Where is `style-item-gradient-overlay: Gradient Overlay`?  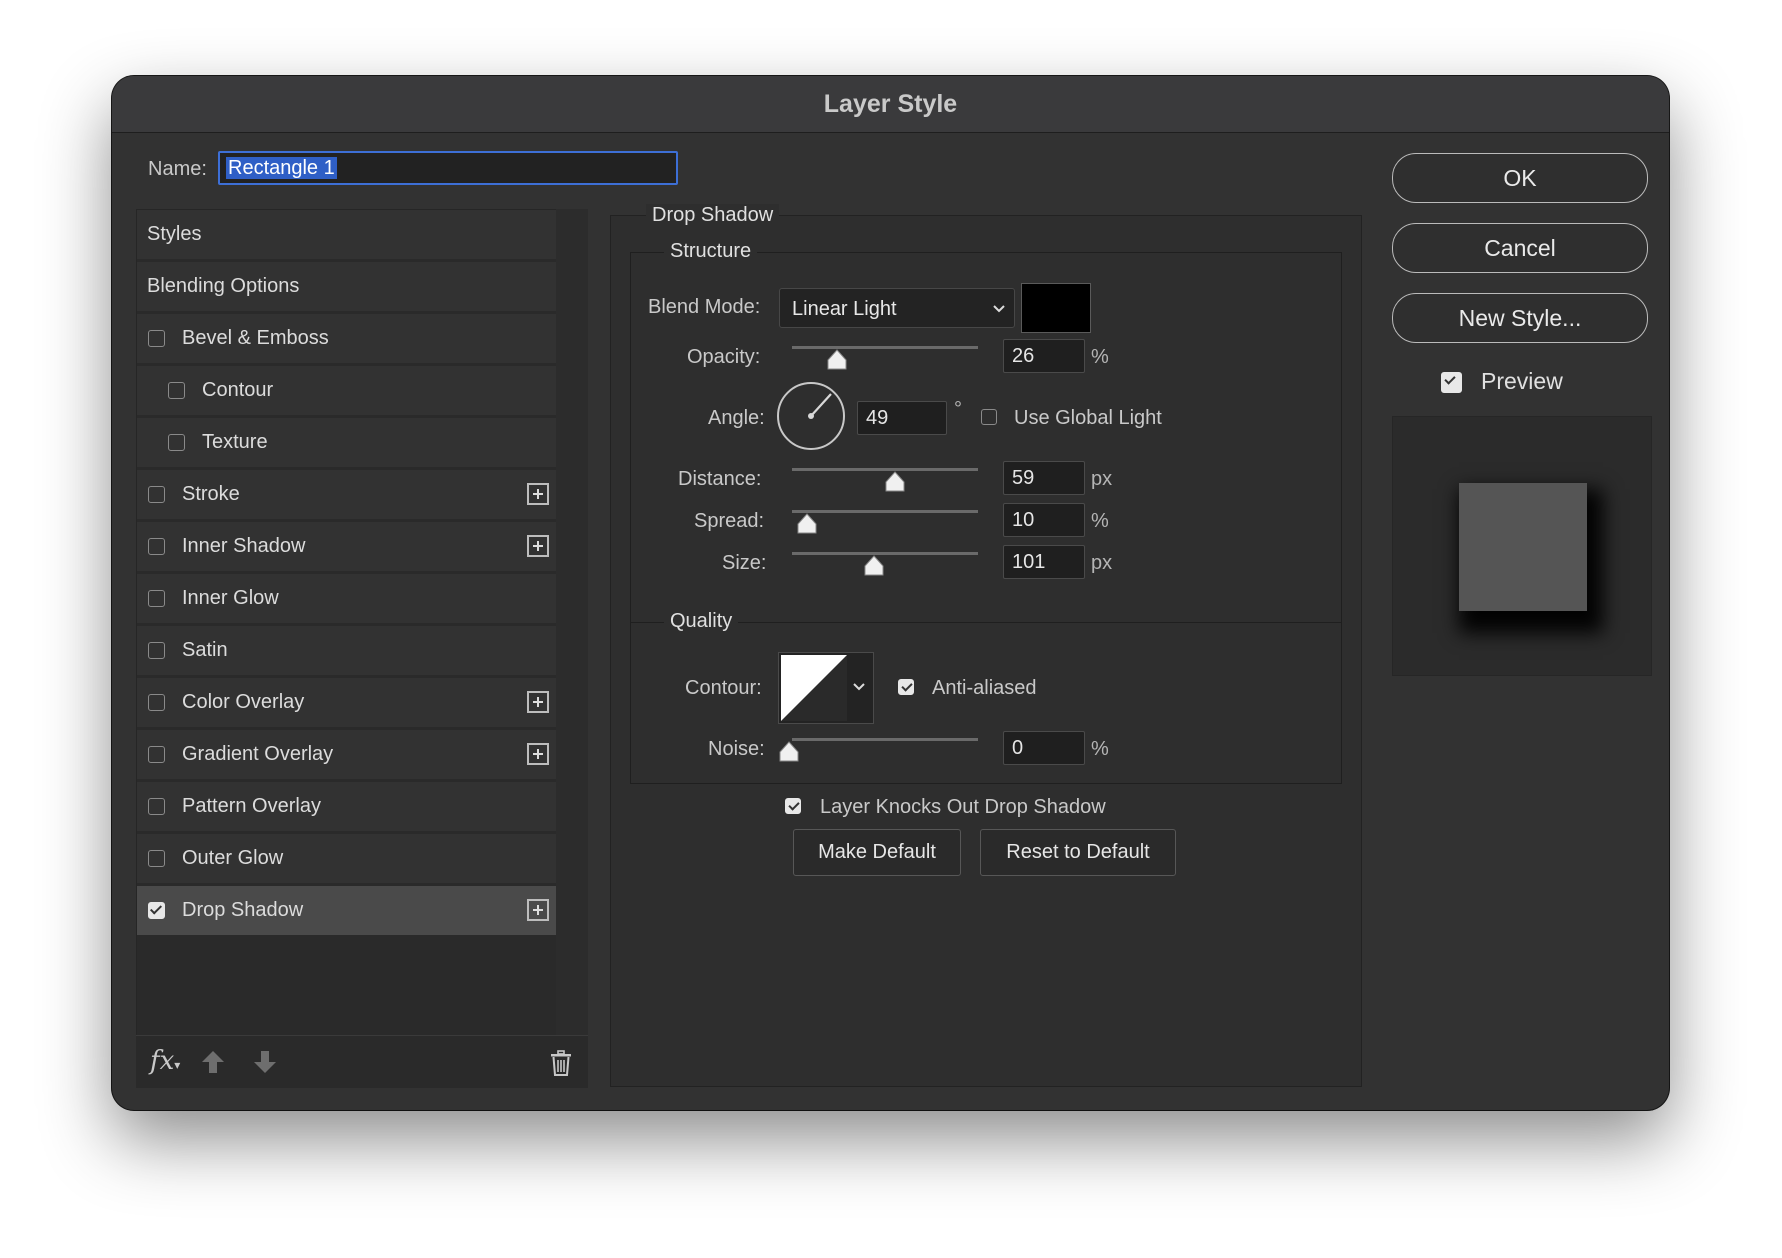 style-item-gradient-overlay: Gradient Overlay is located at coordinates (347, 755).